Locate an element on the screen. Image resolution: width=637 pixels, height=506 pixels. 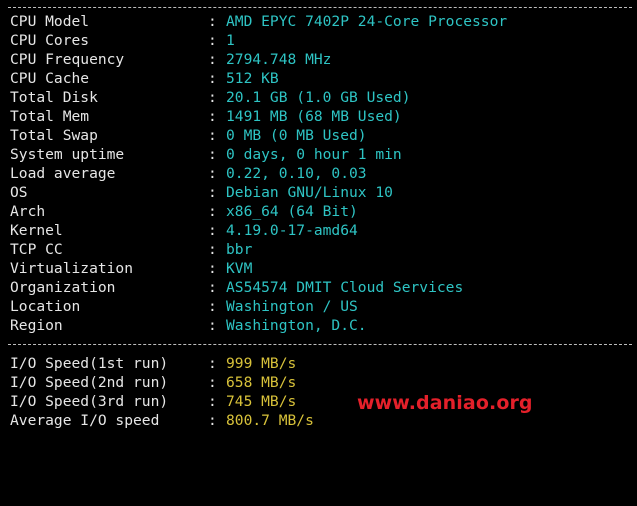
row-total-mem: Total Mem : 1491 MB (68 MB Used) is located at coordinates (206, 116).